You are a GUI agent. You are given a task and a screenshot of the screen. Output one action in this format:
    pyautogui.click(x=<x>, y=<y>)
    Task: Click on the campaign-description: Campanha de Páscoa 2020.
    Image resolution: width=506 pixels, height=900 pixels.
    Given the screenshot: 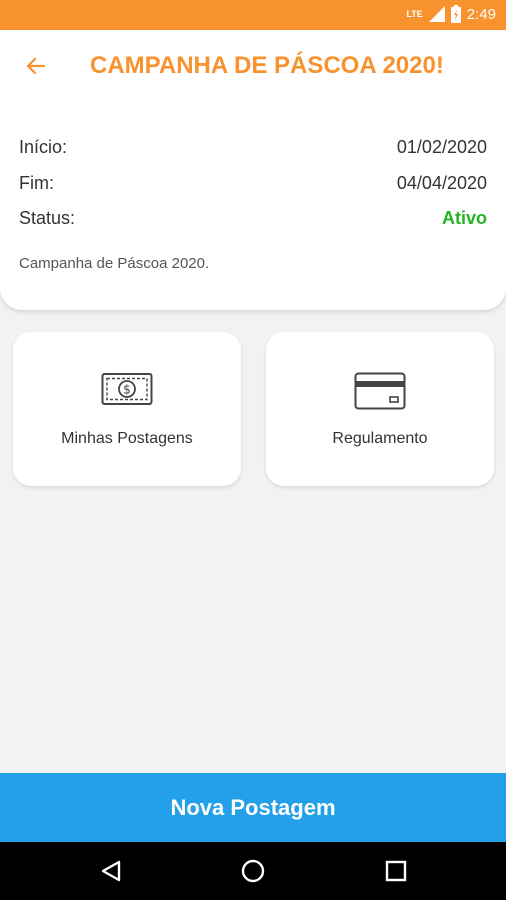 What is the action you would take?
    pyautogui.click(x=114, y=263)
    